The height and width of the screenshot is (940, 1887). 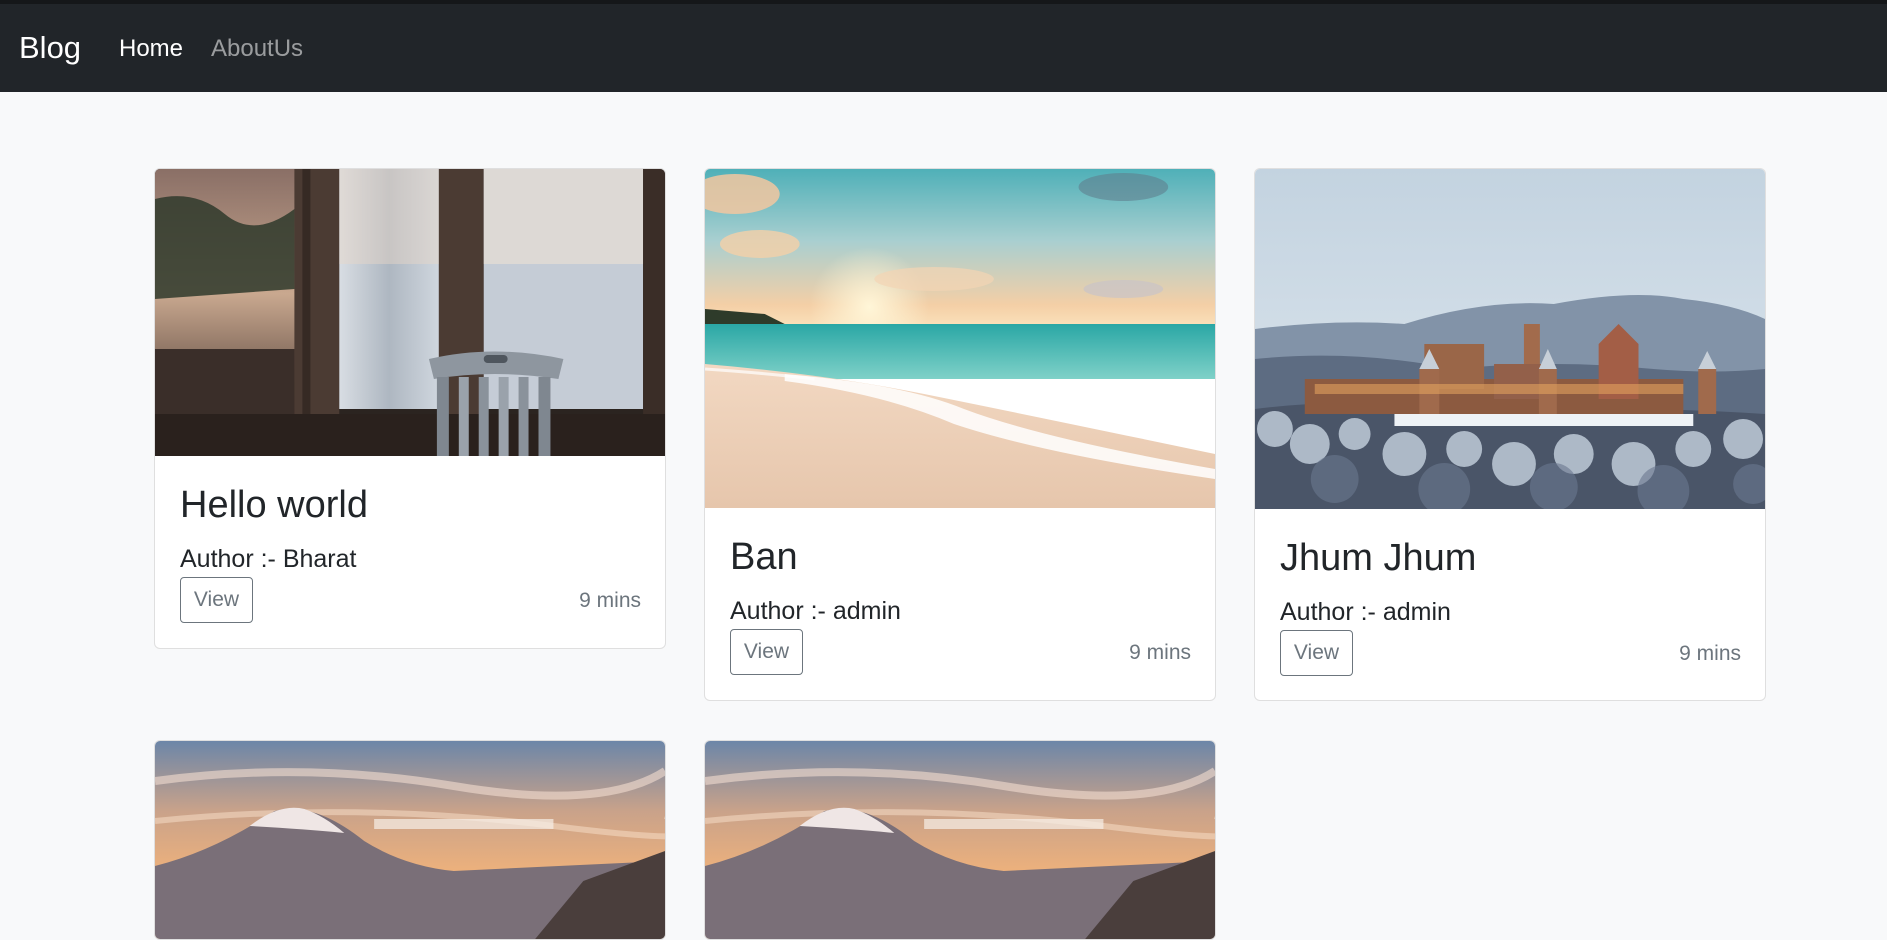 What do you see at coordinates (943, 48) in the screenshot?
I see `navbar: Blog Home AboutUs` at bounding box center [943, 48].